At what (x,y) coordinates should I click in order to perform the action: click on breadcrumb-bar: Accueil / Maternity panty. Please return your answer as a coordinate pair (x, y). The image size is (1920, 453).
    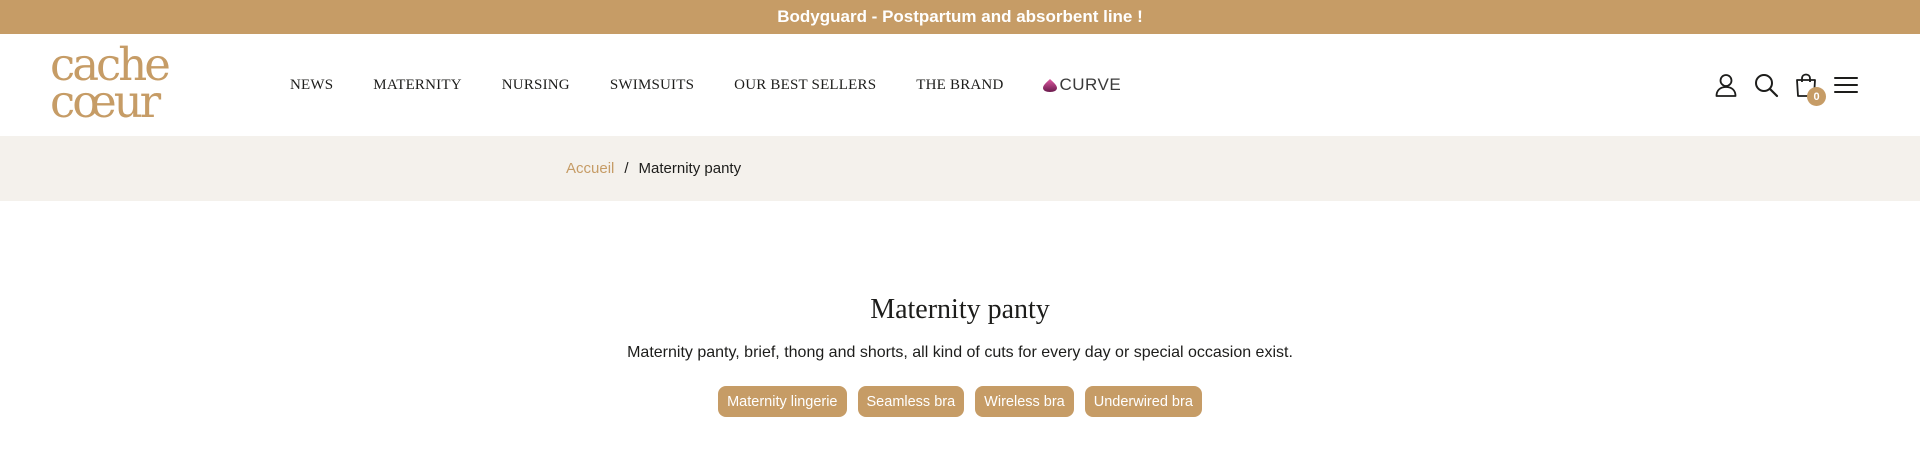
    Looking at the image, I should click on (960, 168).